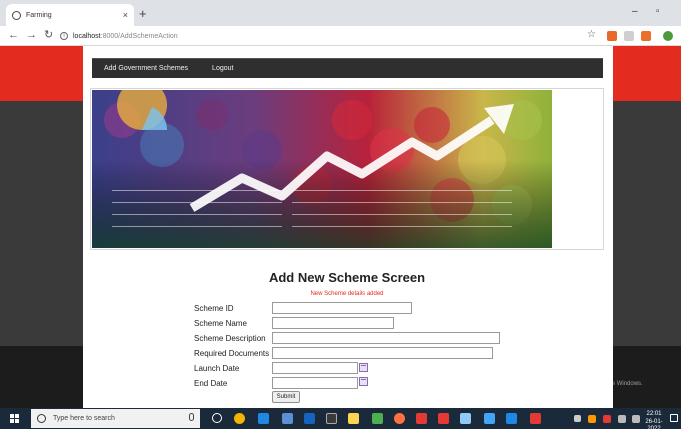 This screenshot has width=681, height=429. I want to click on new-tab-button: +, so click(143, 13).